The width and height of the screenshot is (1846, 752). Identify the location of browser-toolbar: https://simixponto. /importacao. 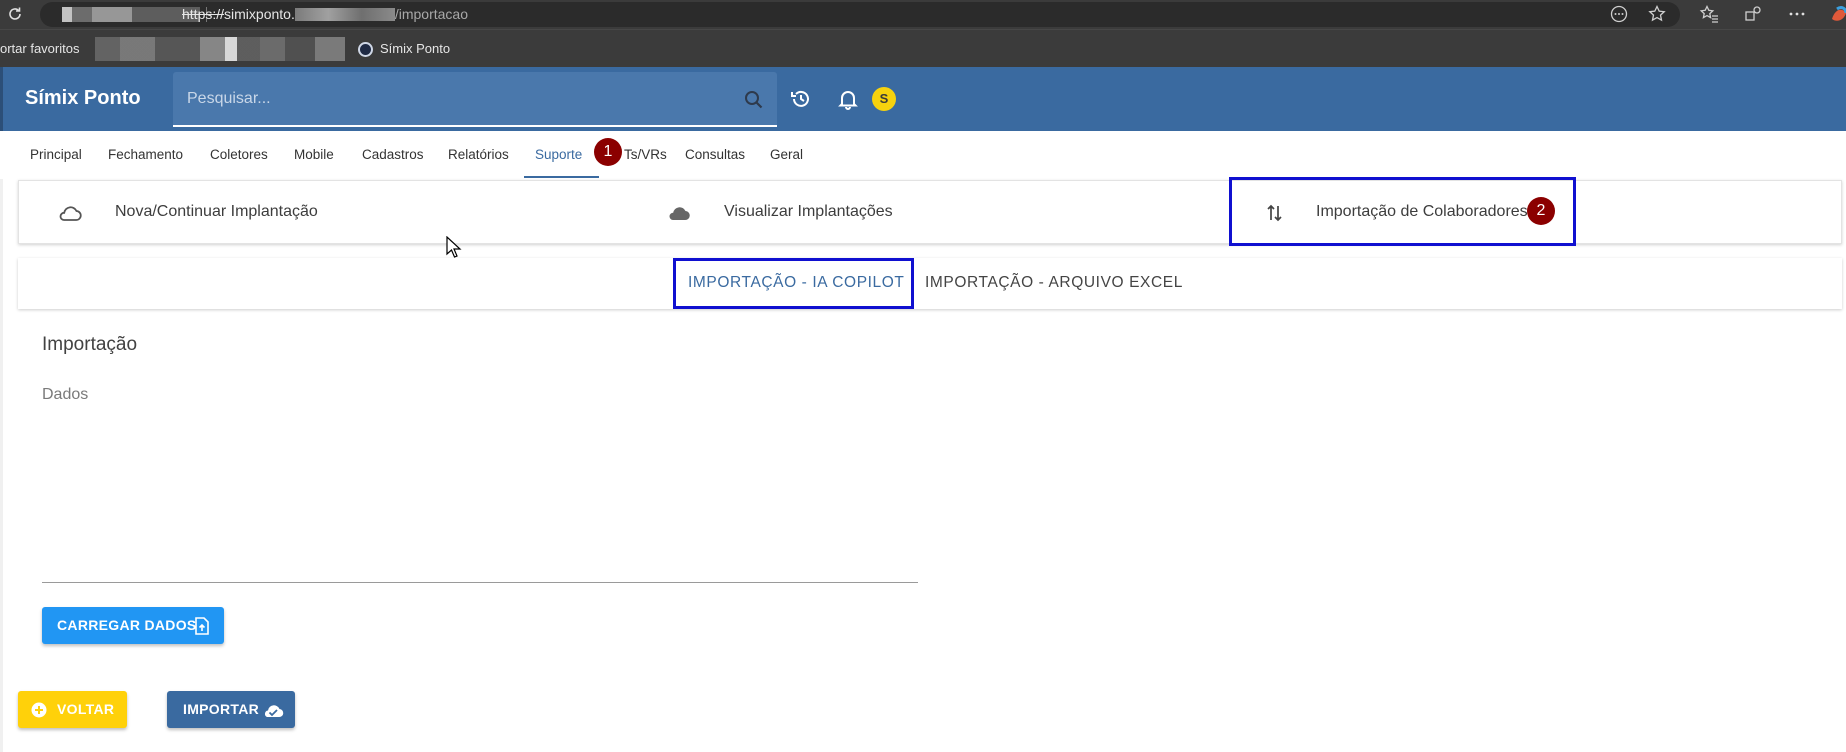
(923, 14).